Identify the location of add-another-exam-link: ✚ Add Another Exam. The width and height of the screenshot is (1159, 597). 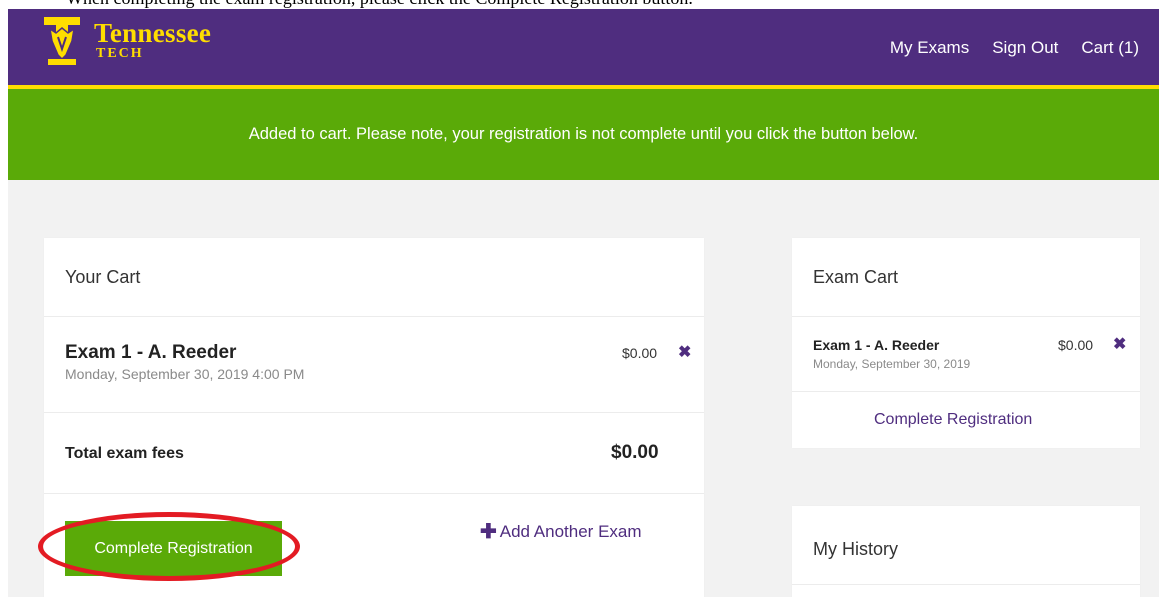
(561, 532).